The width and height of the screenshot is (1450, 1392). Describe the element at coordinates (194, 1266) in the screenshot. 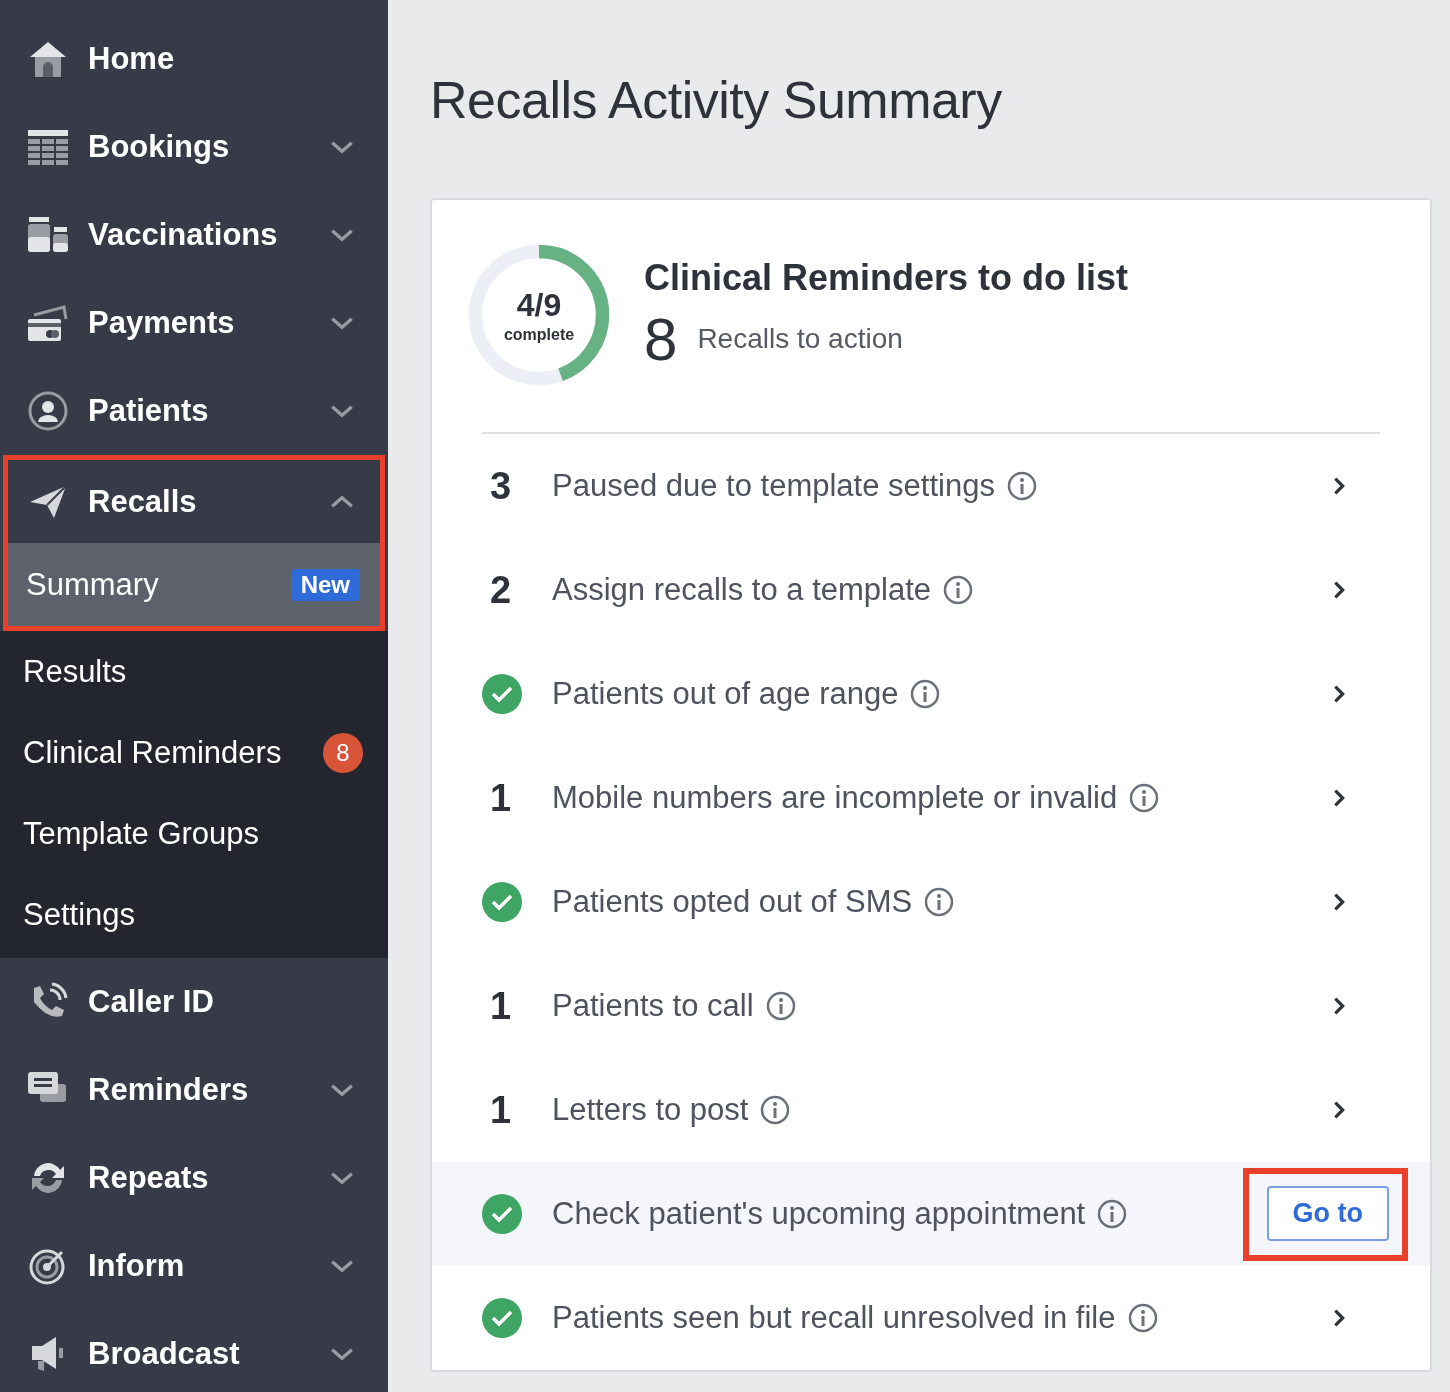

I see `nav-item: Inform` at that location.